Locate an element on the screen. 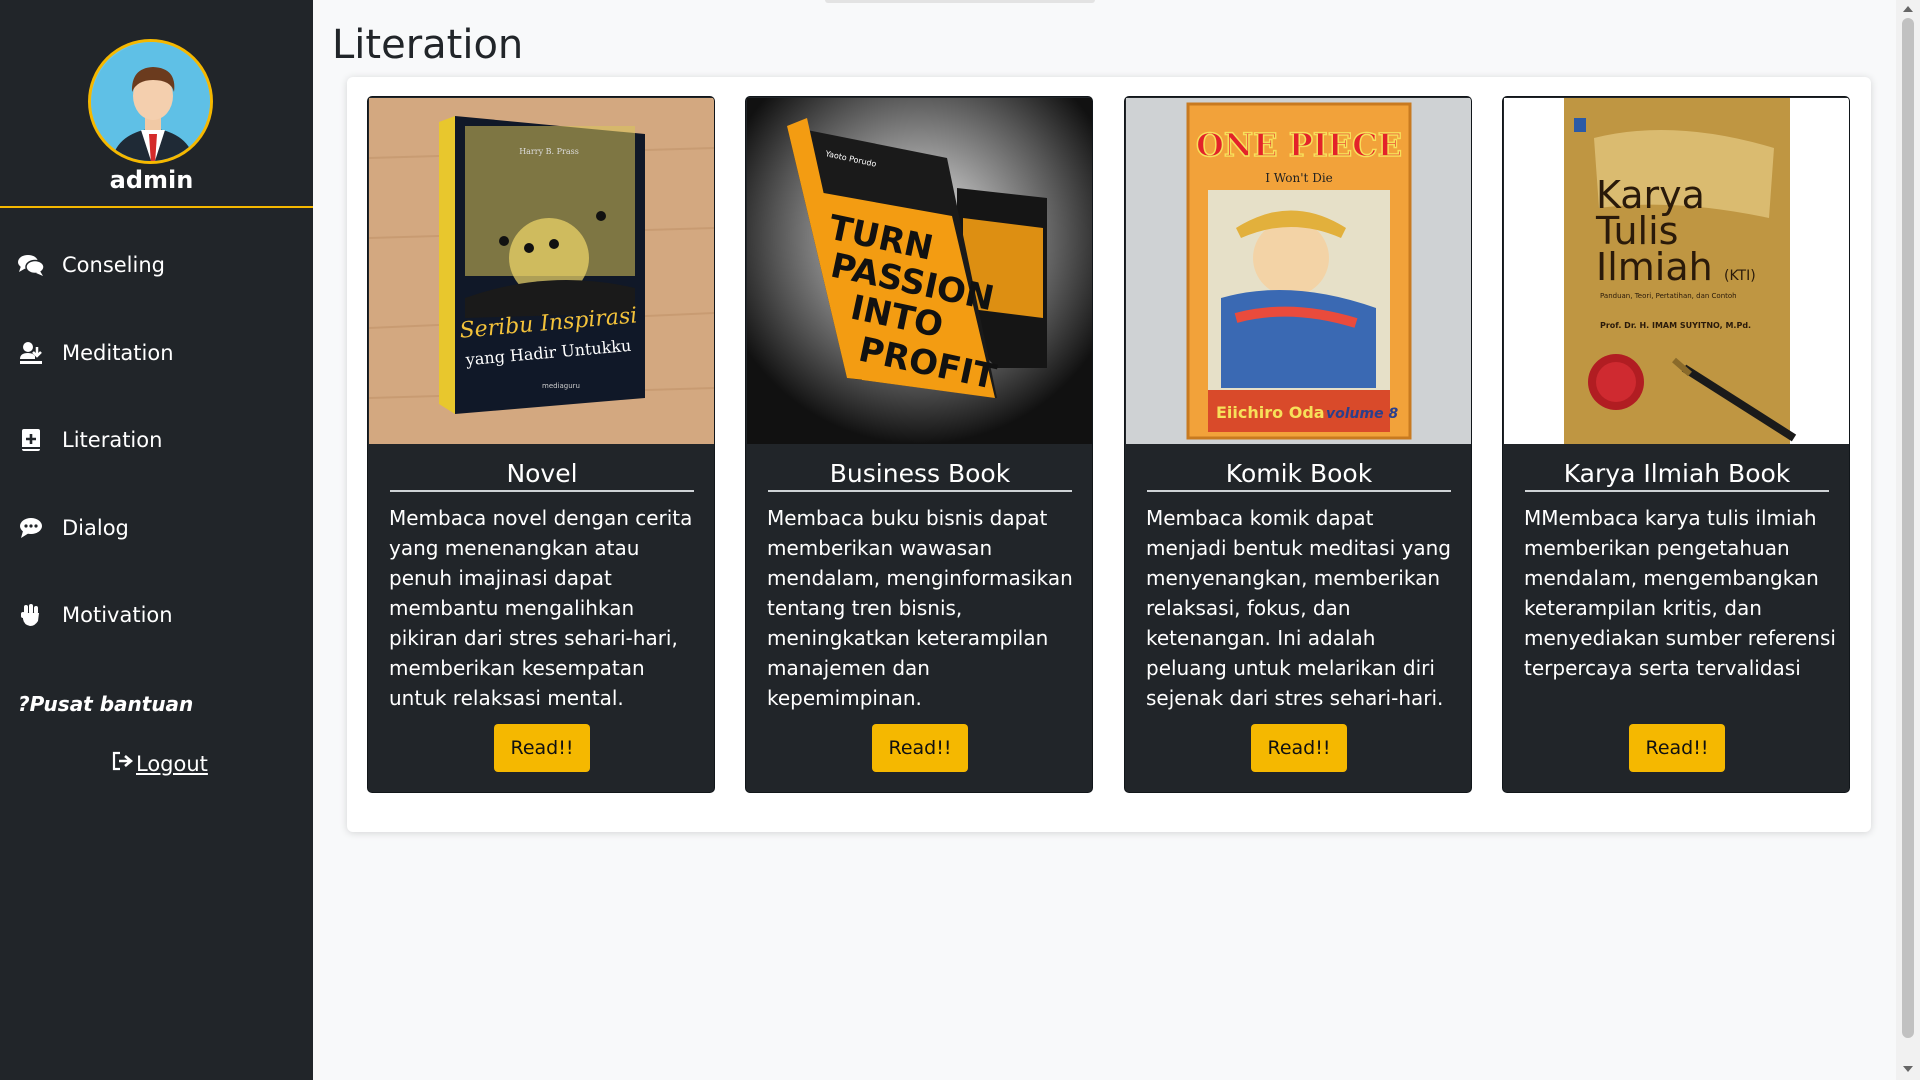 This screenshot has width=1920, height=1080. sidebar-item-label: Dialog is located at coordinates (95, 528).